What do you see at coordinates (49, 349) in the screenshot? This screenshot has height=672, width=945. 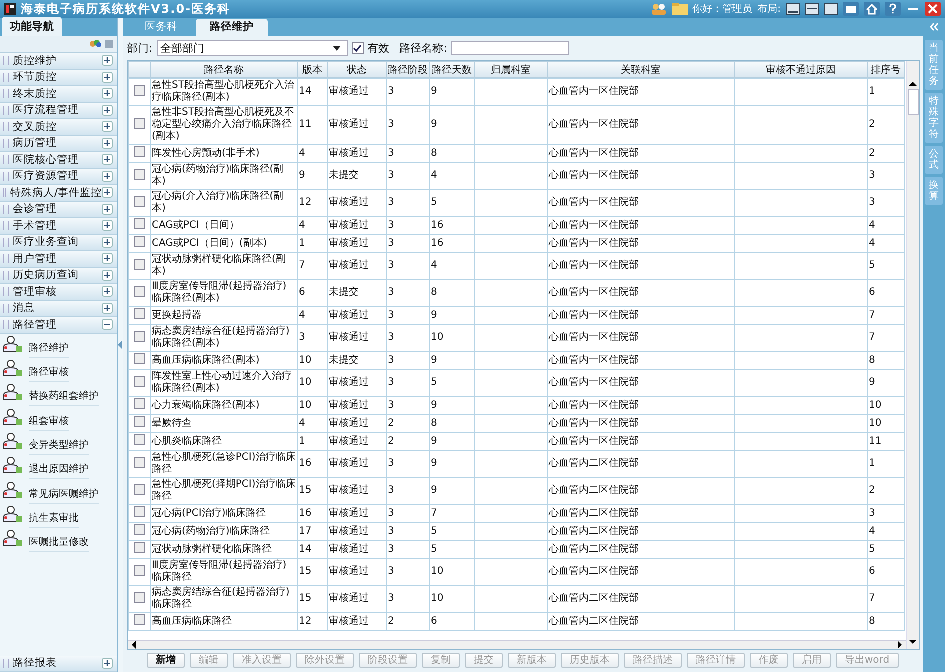 I see `sidebar-item: 路径维护` at bounding box center [49, 349].